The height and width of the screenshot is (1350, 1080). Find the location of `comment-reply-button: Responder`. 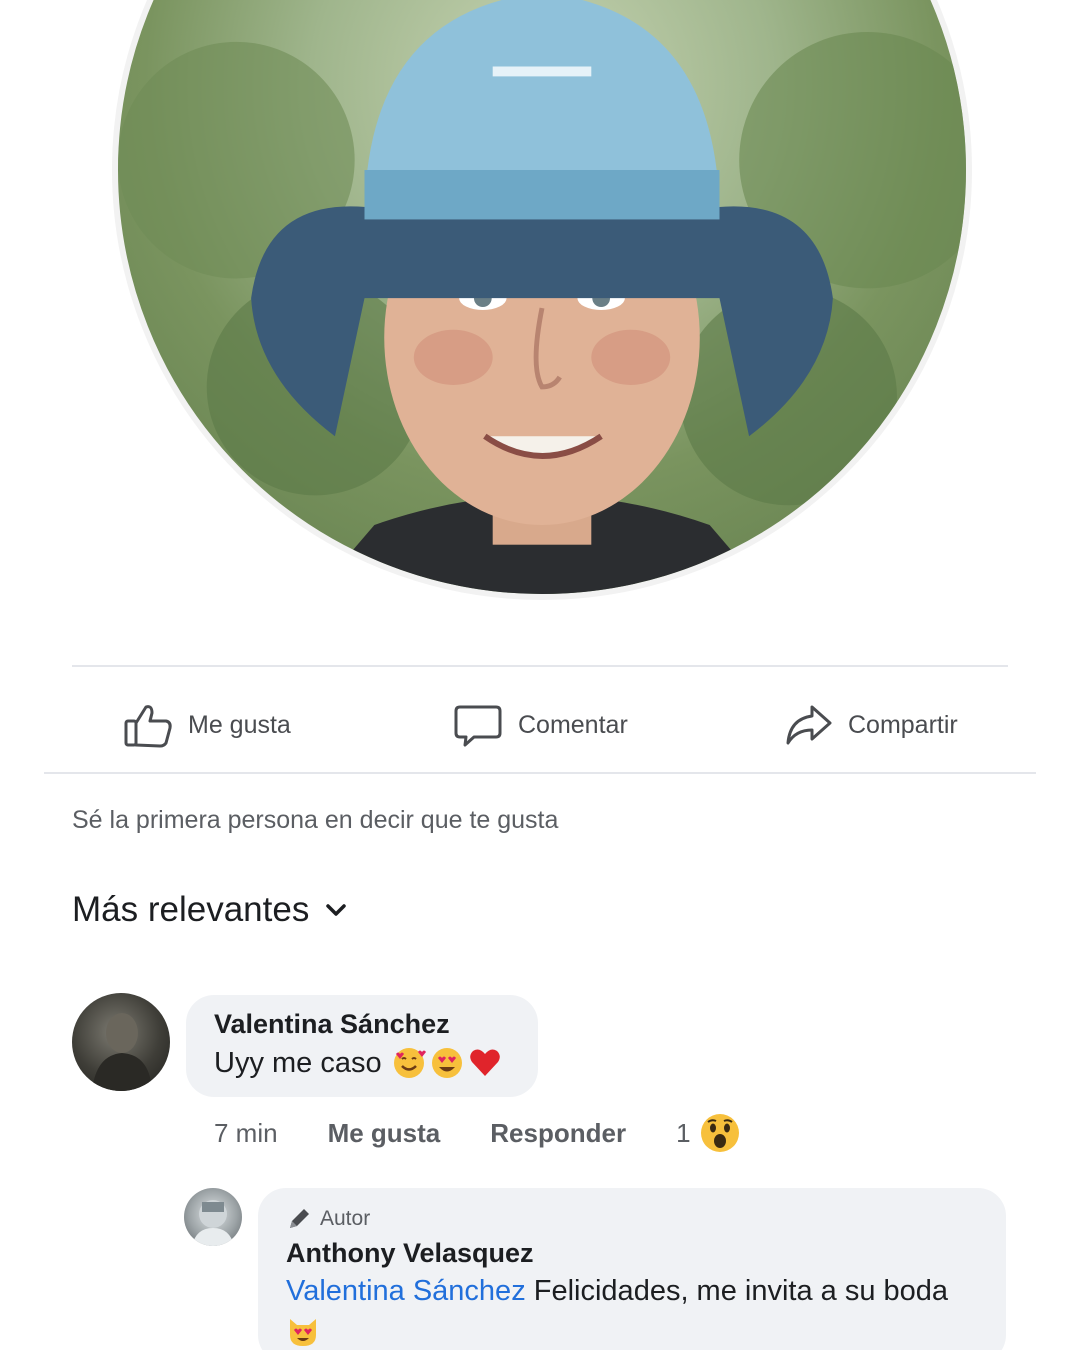

comment-reply-button: Responder is located at coordinates (558, 1133).